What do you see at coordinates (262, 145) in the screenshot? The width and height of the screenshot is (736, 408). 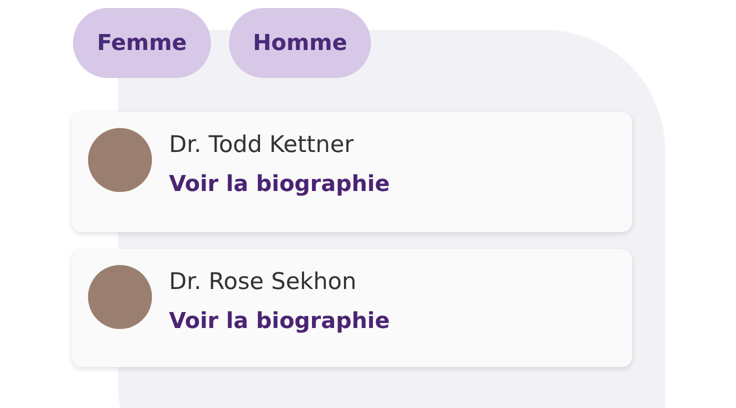 I see `doctor-name: Dr. Todd Kettner` at bounding box center [262, 145].